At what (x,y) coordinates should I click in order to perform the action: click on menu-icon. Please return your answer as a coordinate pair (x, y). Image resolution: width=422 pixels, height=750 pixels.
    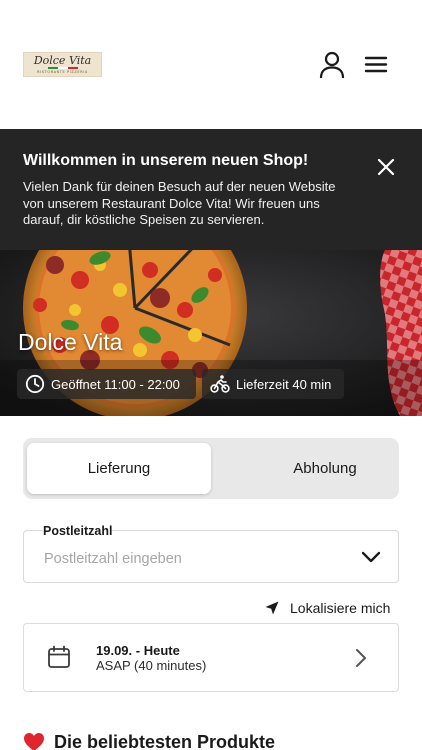
    Looking at the image, I should click on (376, 64).